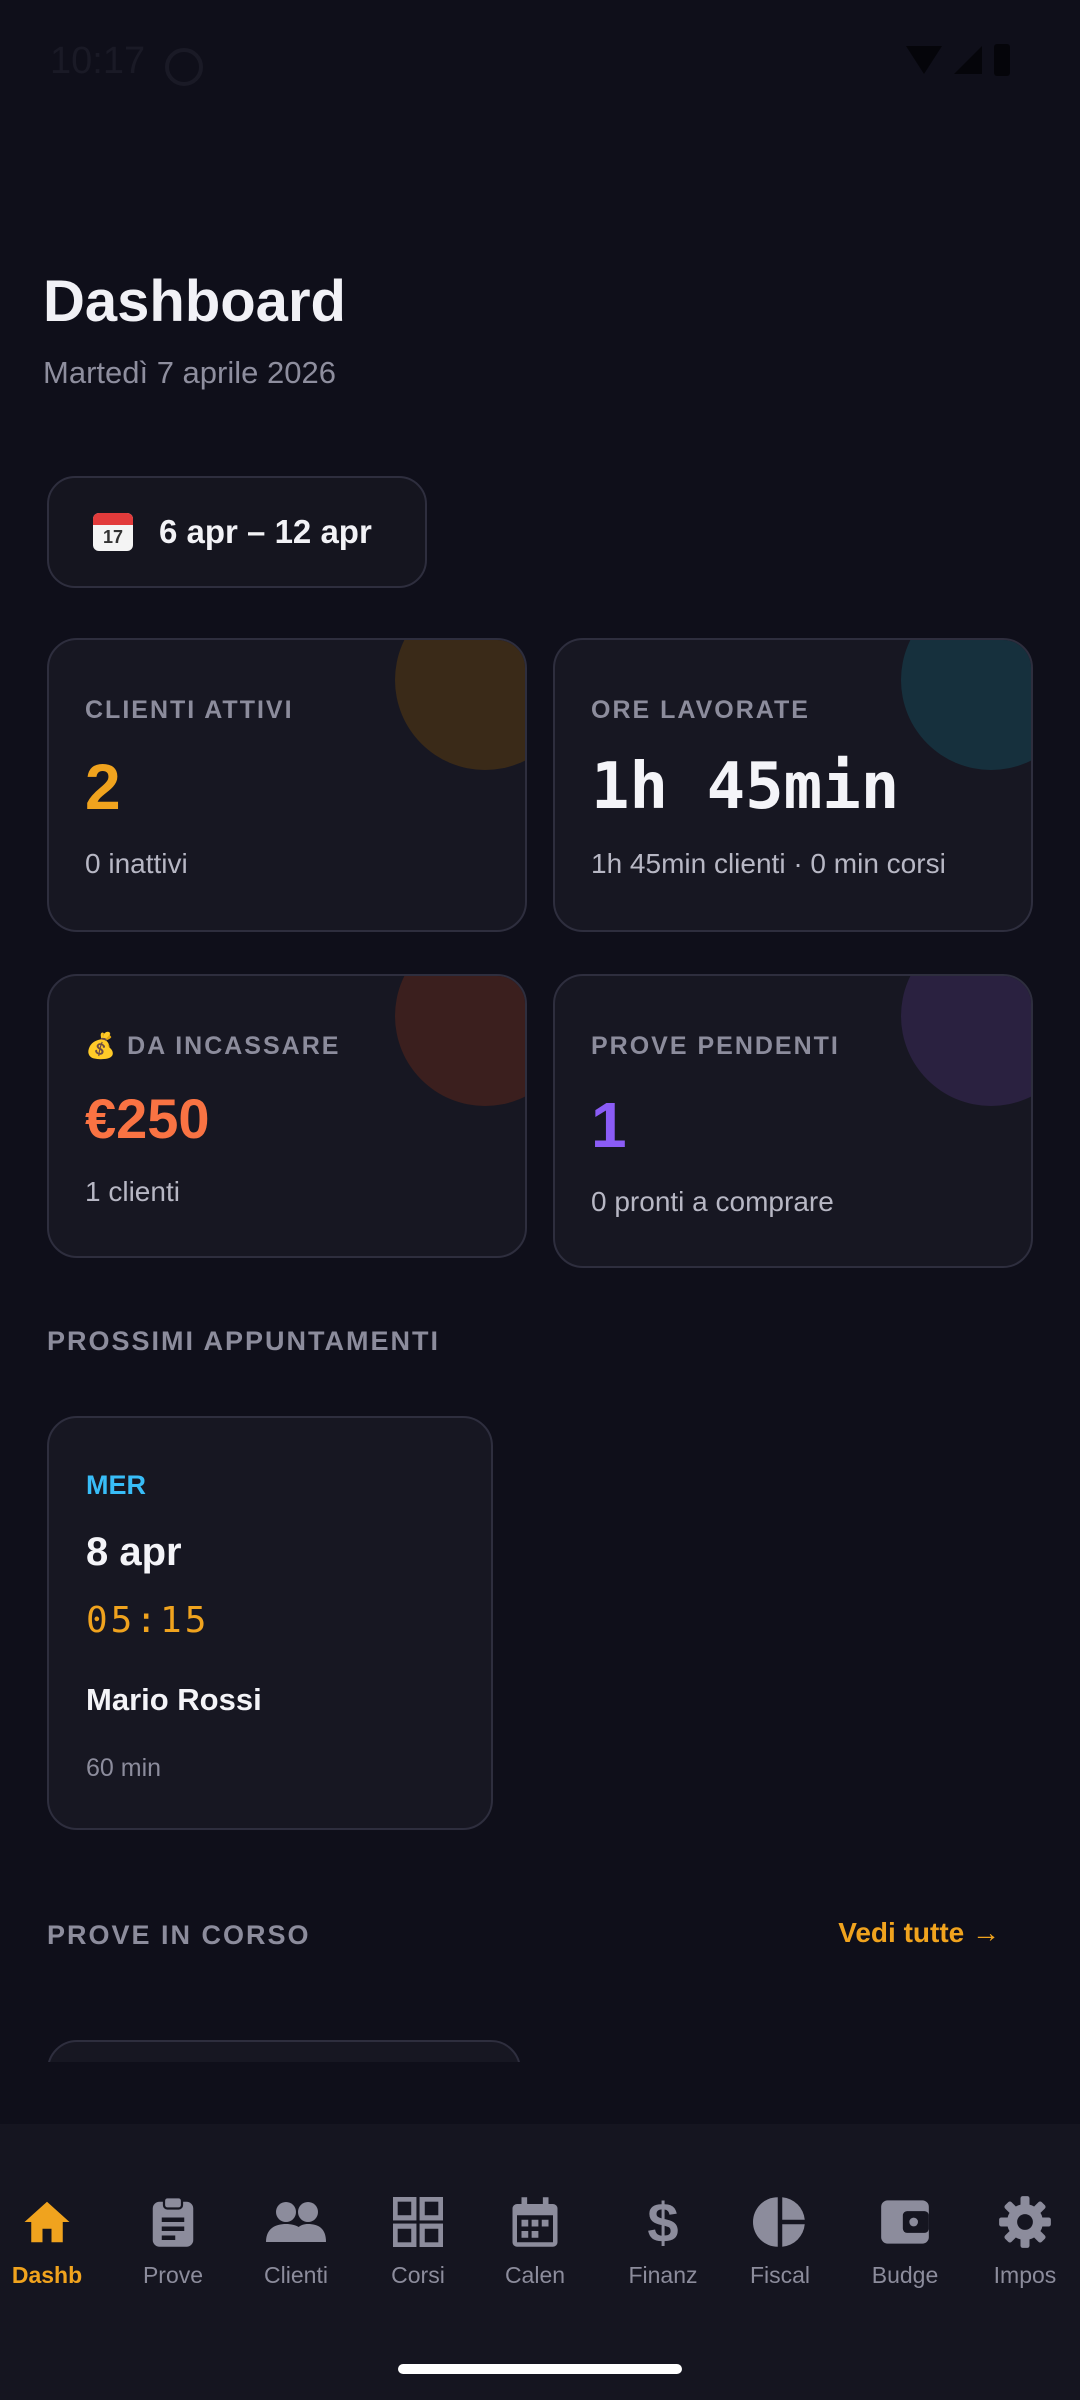 This screenshot has height=2400, width=1080. What do you see at coordinates (780, 2275) in the screenshot?
I see `nav-label: Fiscal` at bounding box center [780, 2275].